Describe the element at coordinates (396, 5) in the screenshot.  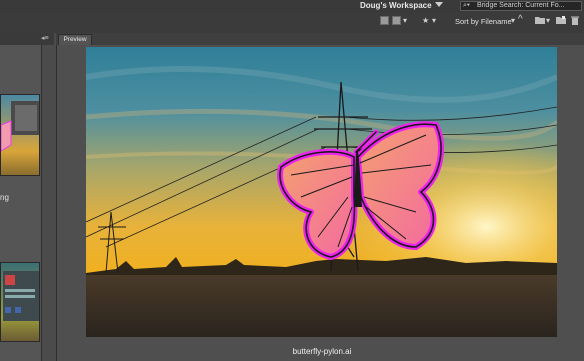
I see `workspace-switcher: Doug's Workspace` at that location.